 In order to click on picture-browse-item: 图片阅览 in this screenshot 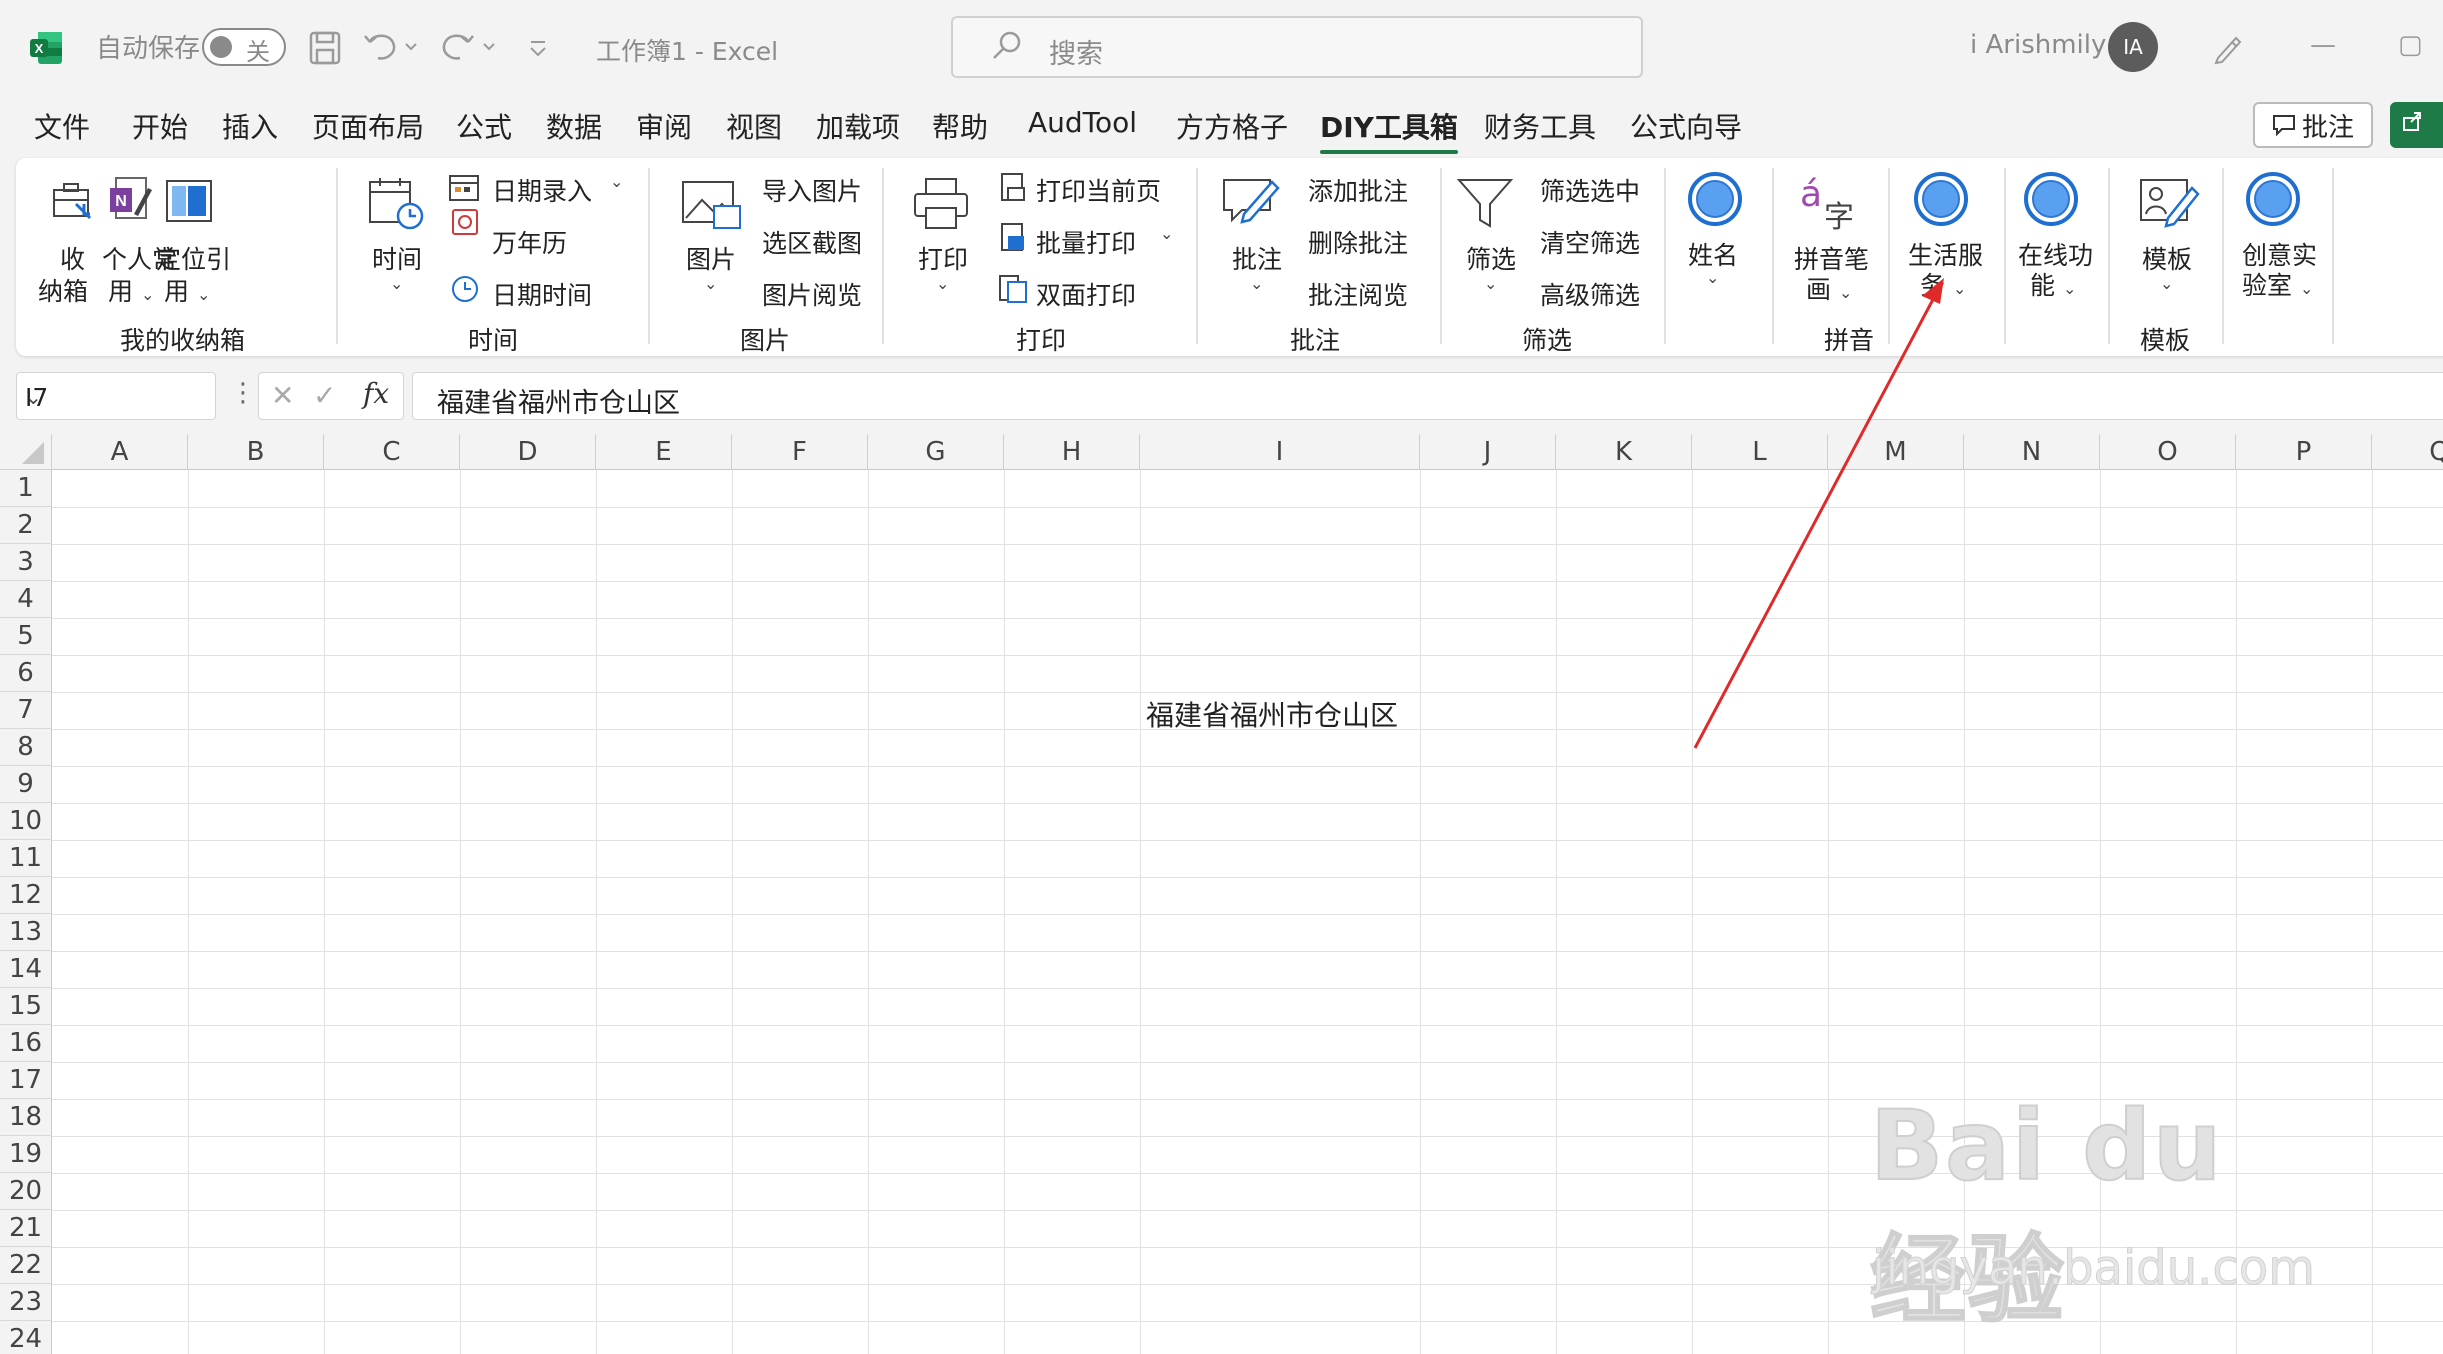, I will do `click(812, 294)`.